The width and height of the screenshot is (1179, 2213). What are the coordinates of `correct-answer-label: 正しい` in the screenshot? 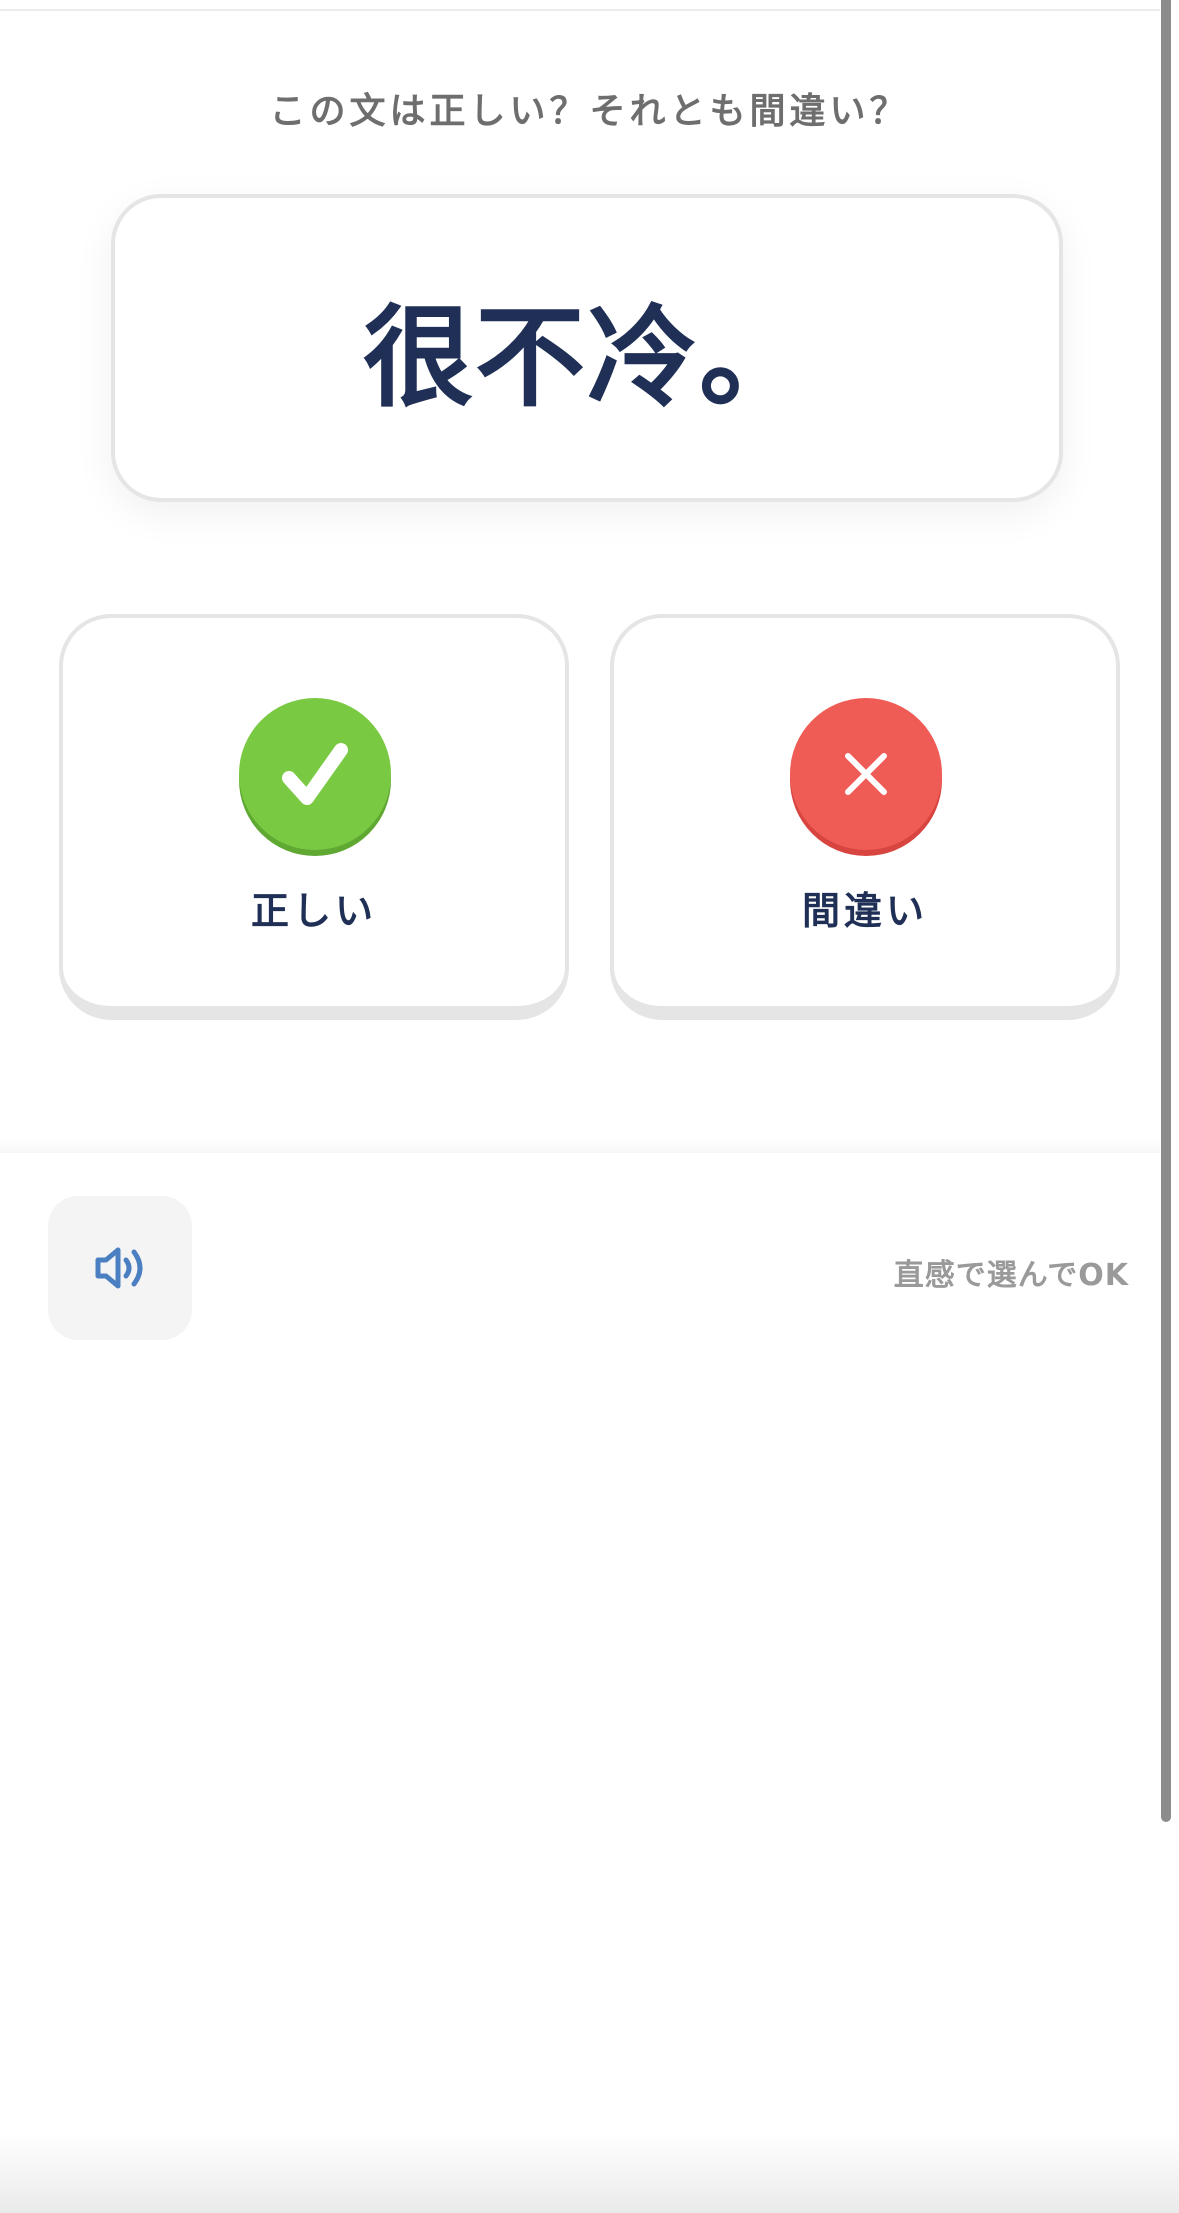 It's located at (313, 911).